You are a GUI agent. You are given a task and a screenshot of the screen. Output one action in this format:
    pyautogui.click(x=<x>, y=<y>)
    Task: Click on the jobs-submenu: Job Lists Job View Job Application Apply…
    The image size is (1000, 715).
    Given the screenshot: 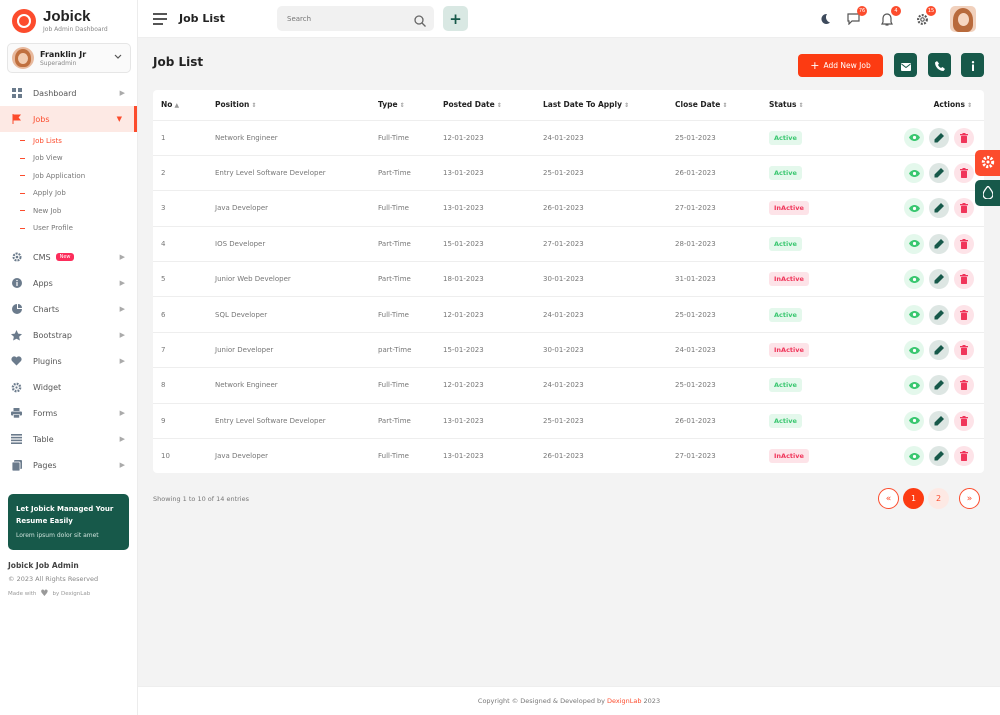 What is the action you would take?
    pyautogui.click(x=68, y=184)
    